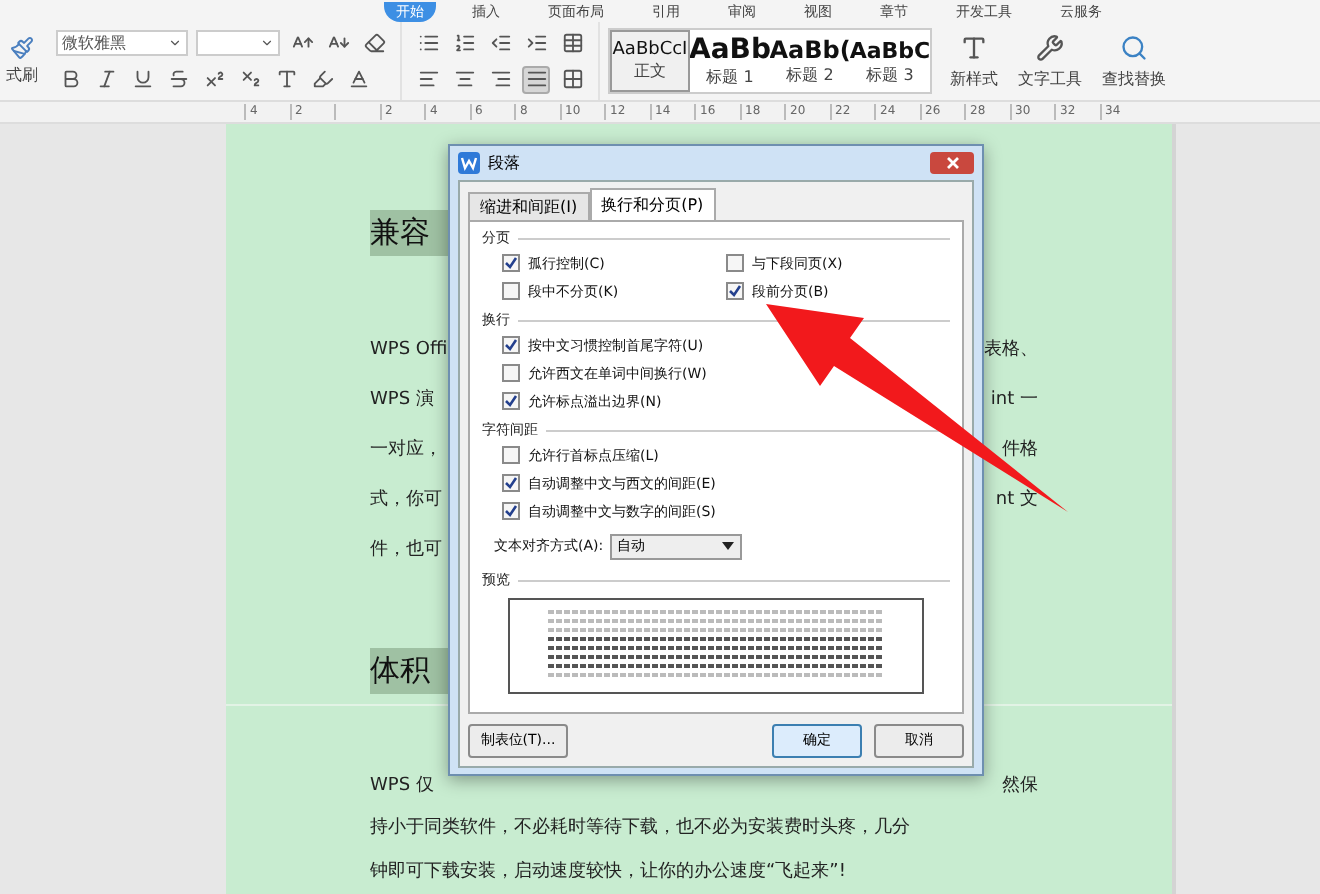 This screenshot has height=894, width=1320. I want to click on table-icon, so click(572, 43).